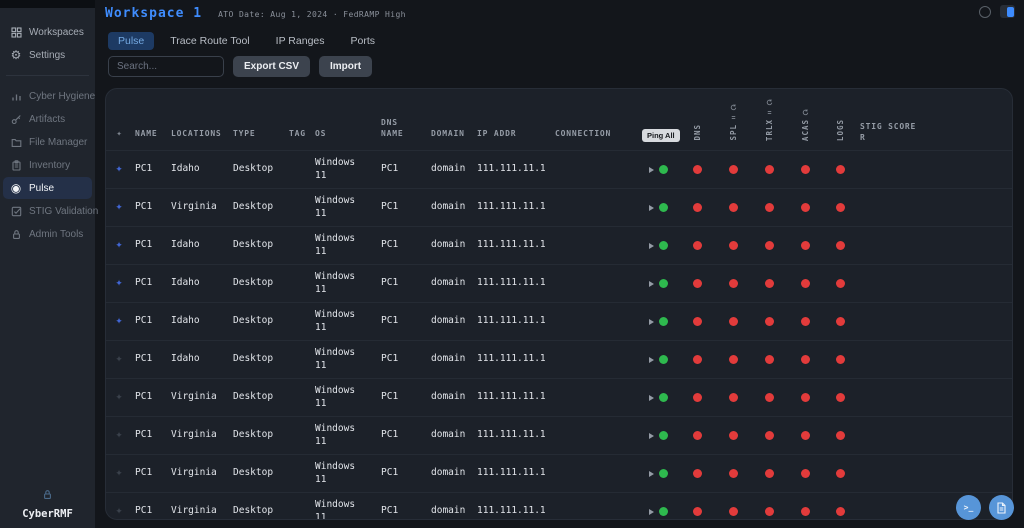  What do you see at coordinates (144, 169) in the screenshot?
I see `name-cell: PC1` at bounding box center [144, 169].